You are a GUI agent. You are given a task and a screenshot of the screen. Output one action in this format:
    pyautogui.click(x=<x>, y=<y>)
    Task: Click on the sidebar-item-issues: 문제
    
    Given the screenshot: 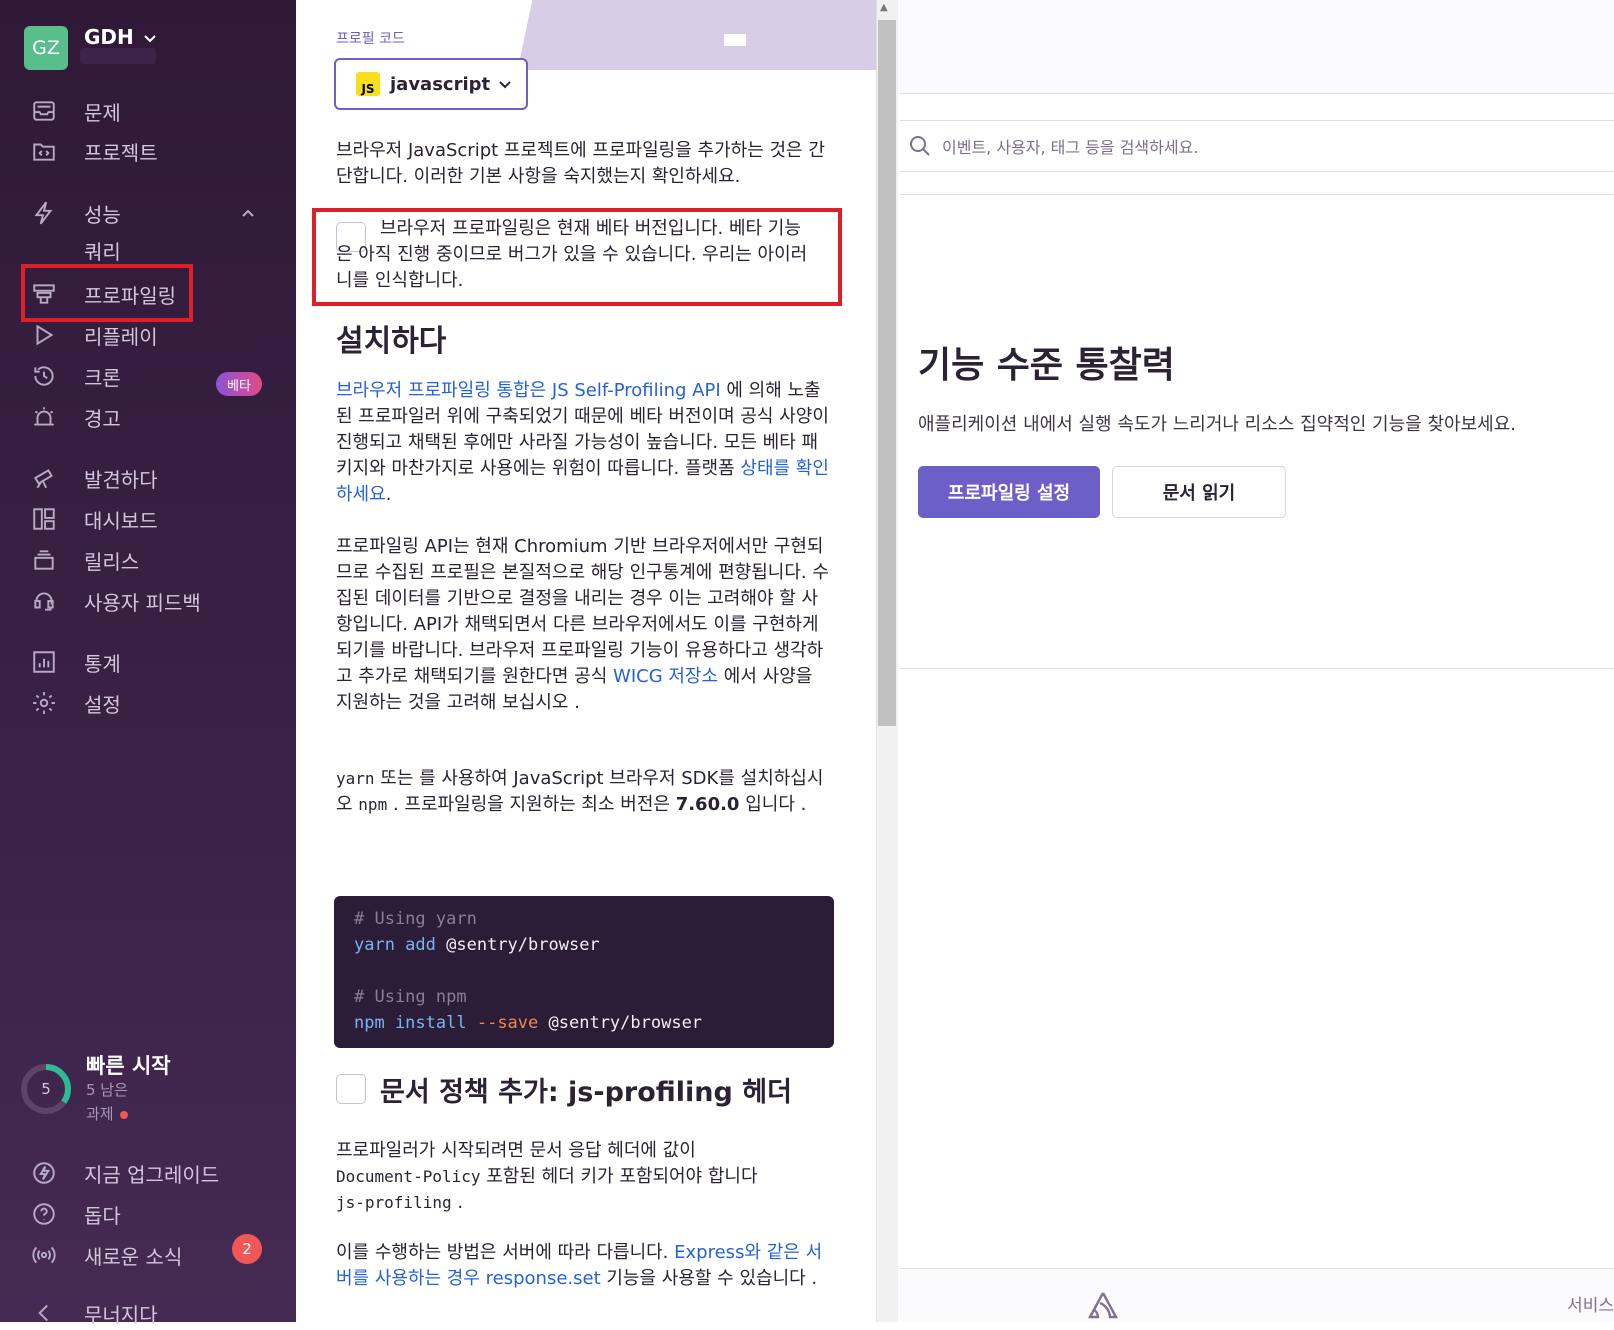 What is the action you would take?
    pyautogui.click(x=75, y=111)
    